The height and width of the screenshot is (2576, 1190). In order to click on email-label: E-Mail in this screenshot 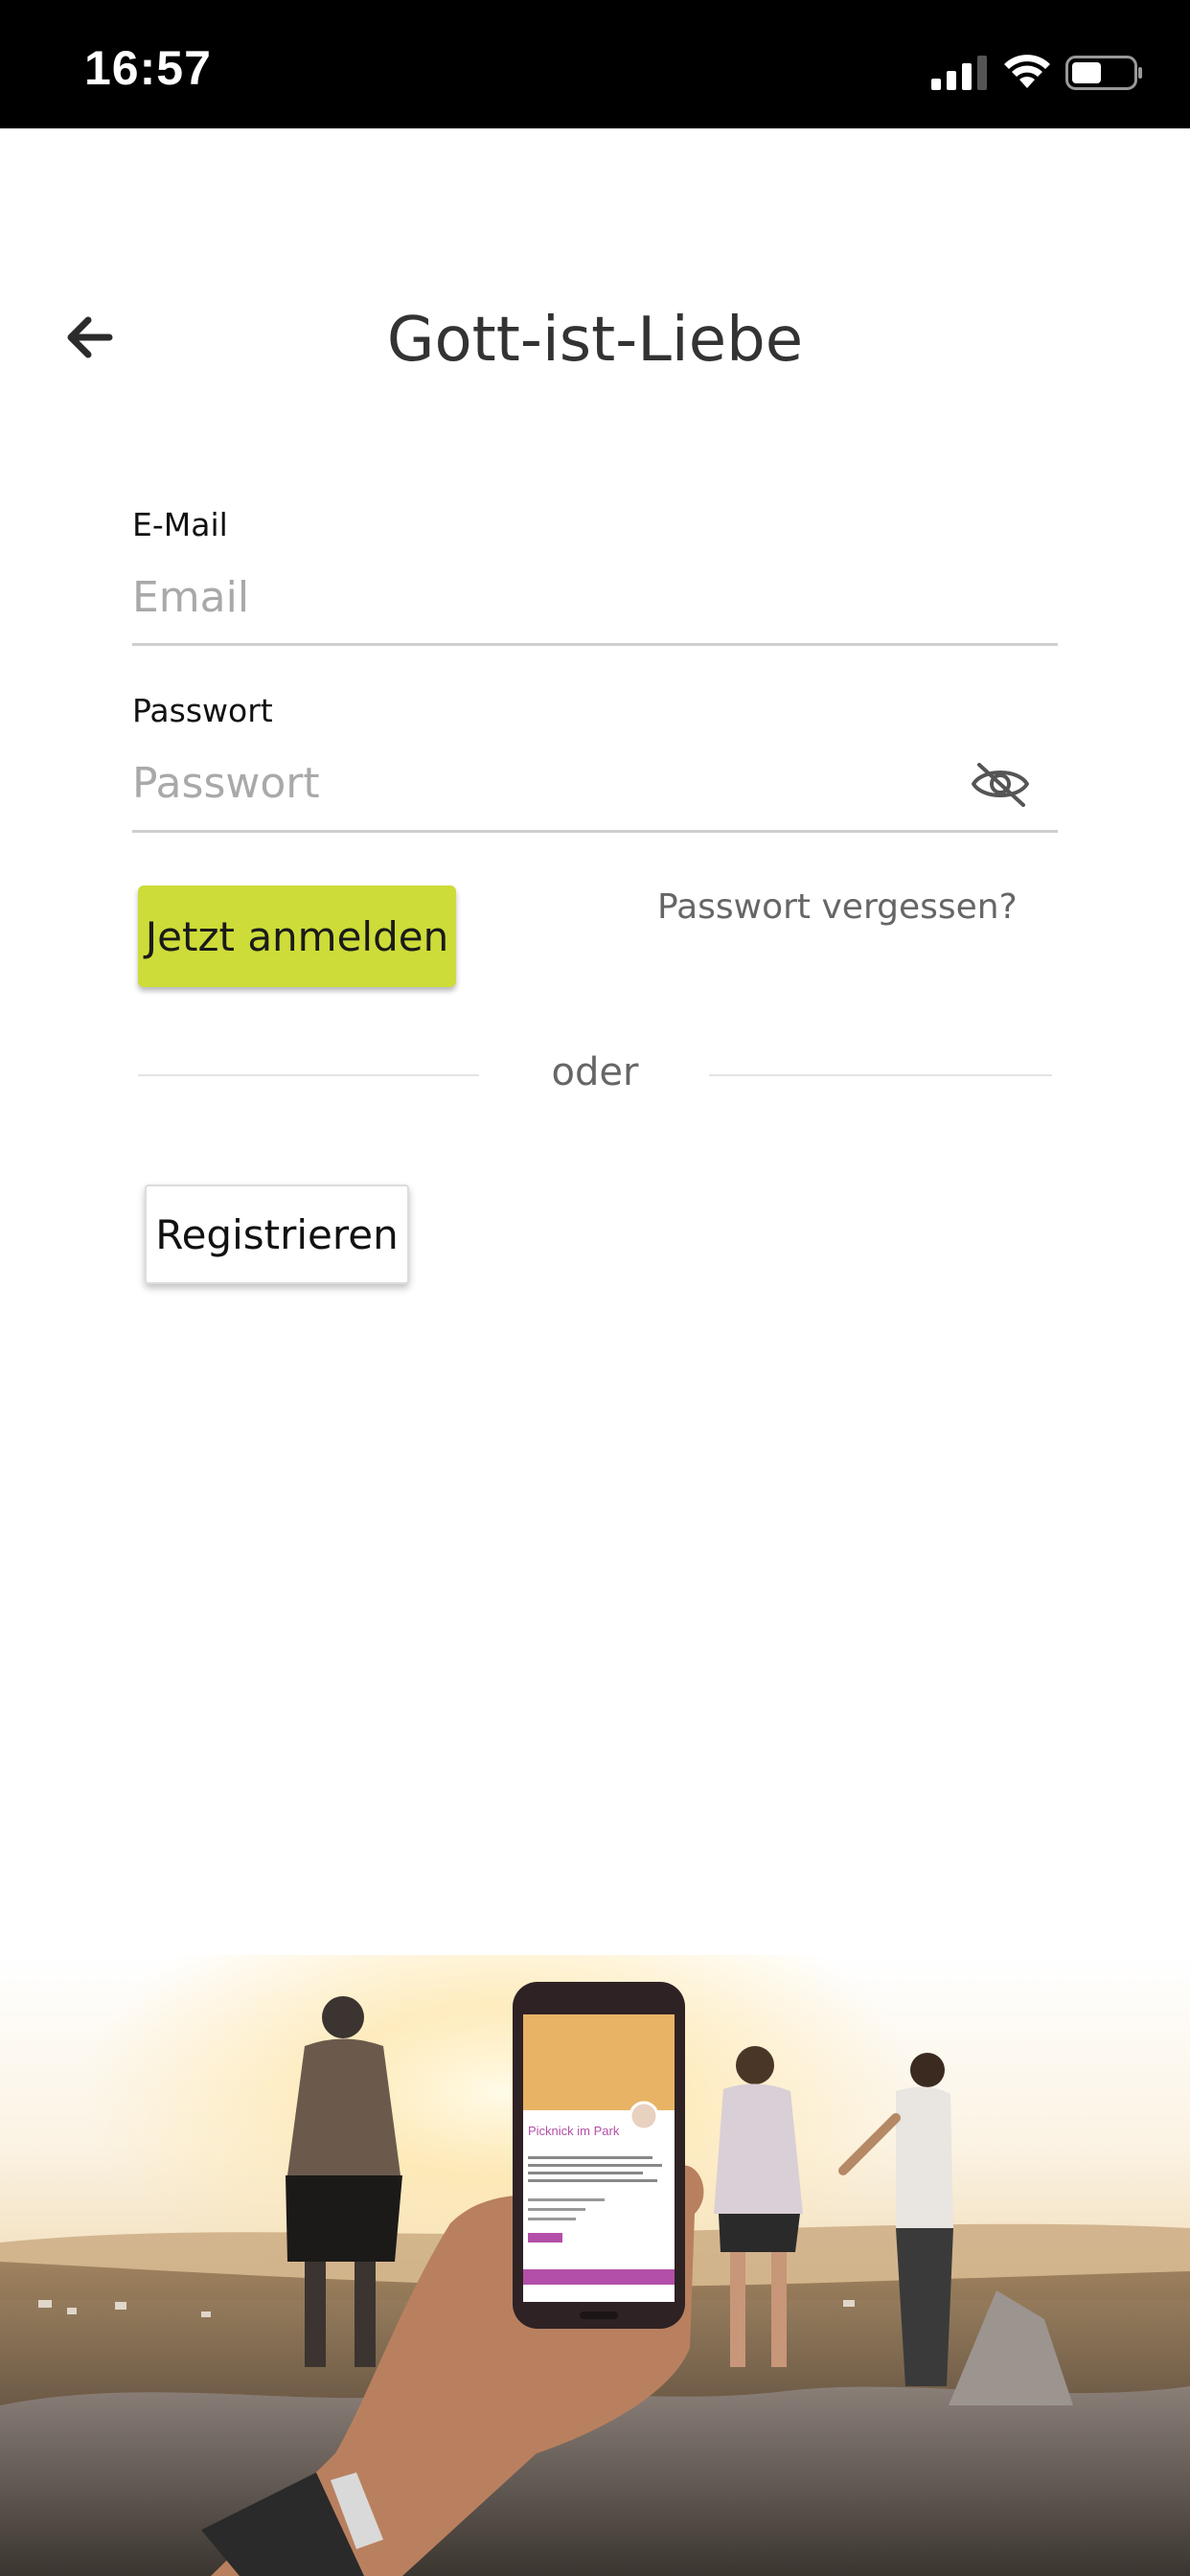, I will do `click(180, 525)`.